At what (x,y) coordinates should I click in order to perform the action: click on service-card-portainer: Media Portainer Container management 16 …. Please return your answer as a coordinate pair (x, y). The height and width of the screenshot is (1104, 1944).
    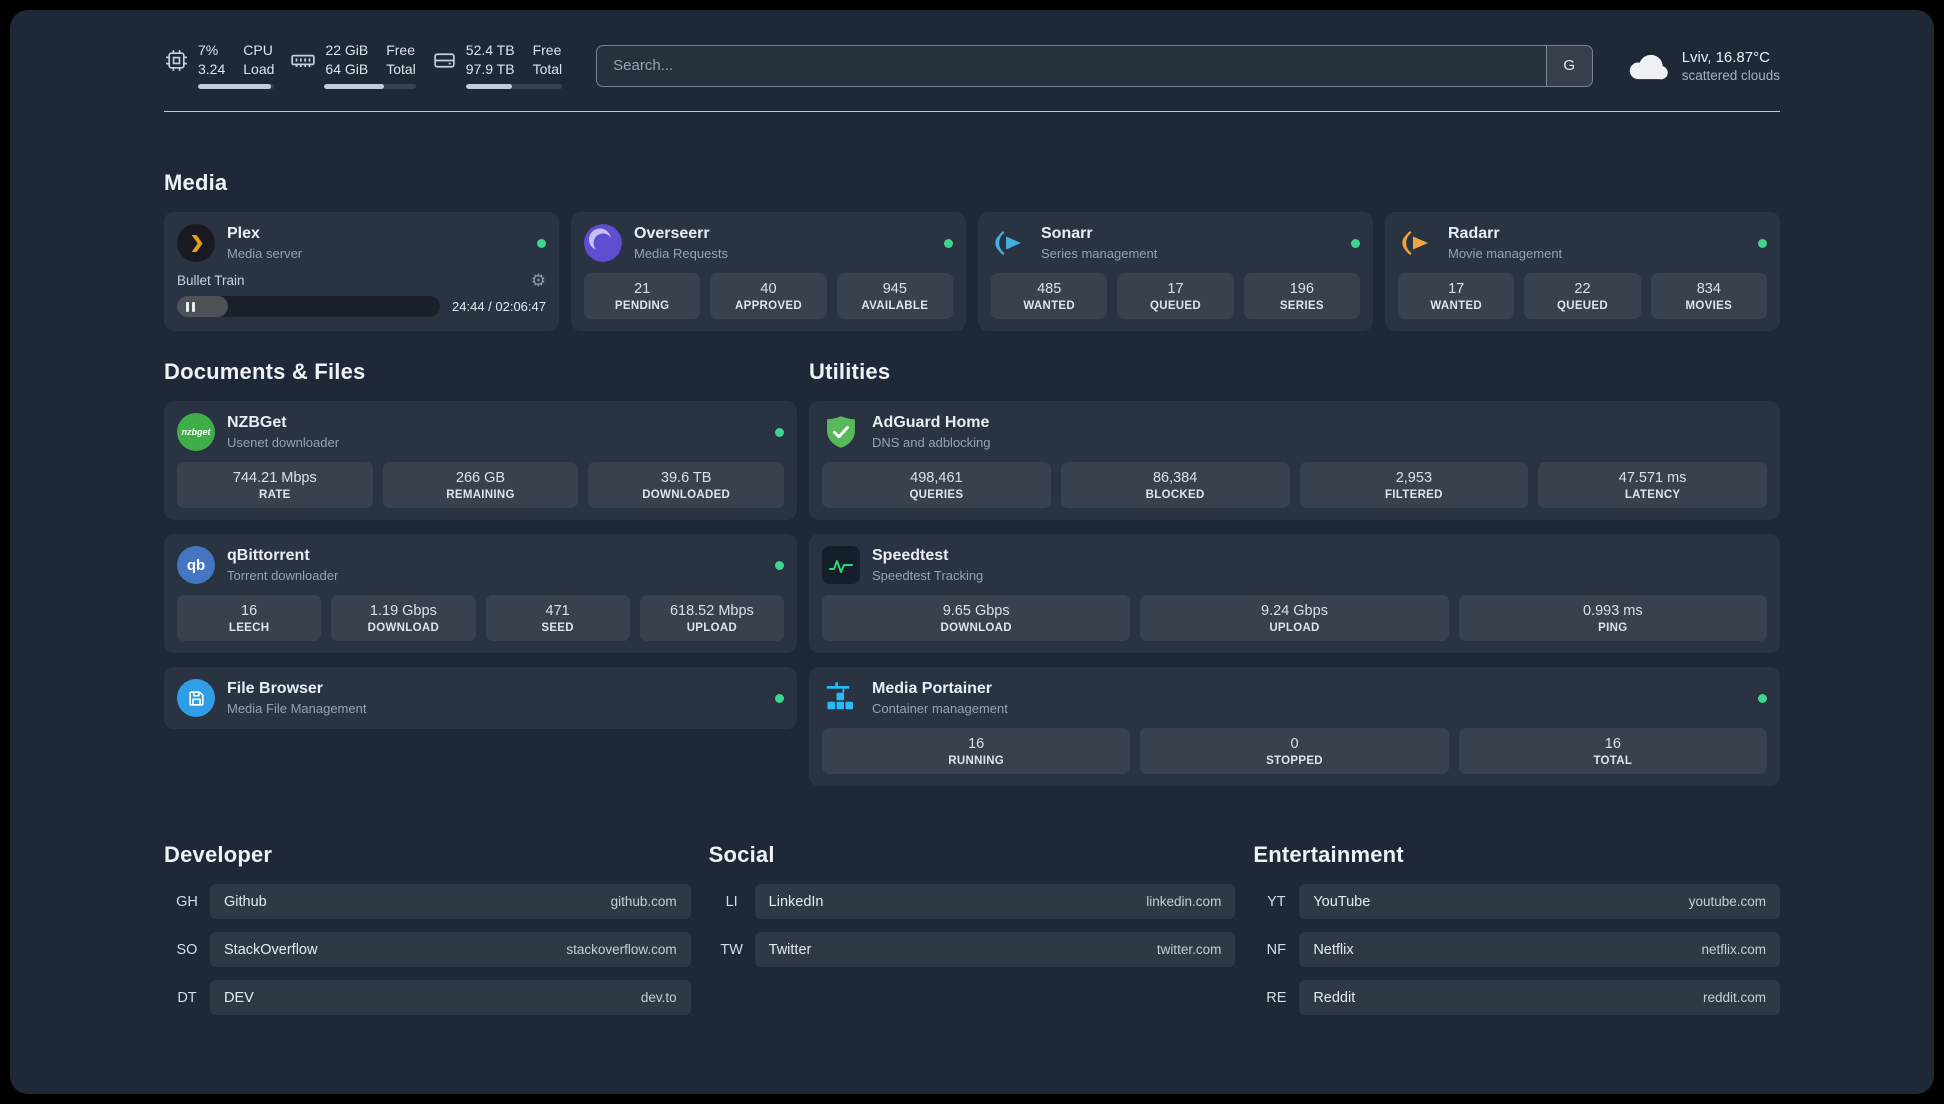
    Looking at the image, I should click on (1294, 726).